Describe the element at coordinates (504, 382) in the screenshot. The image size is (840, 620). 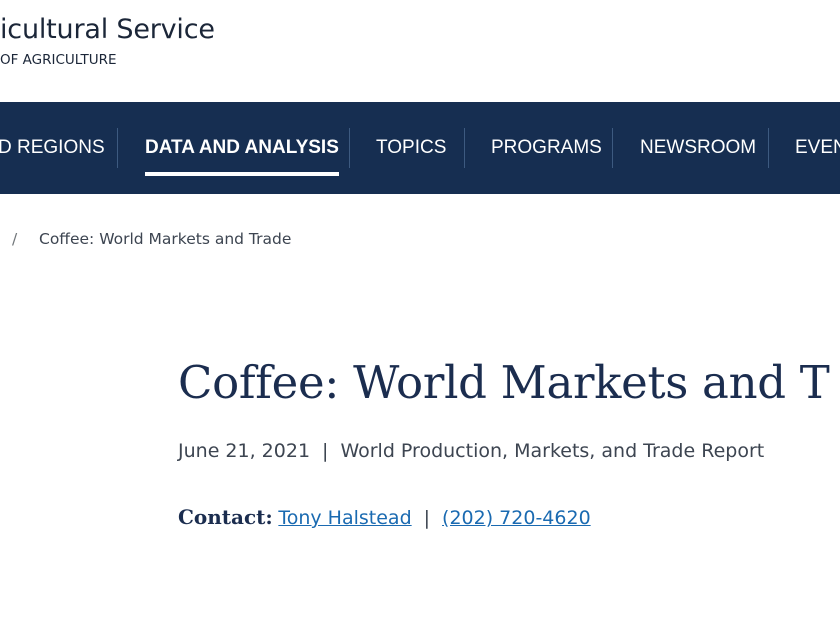
I see `page-title: Coffee: World Markets and T` at that location.